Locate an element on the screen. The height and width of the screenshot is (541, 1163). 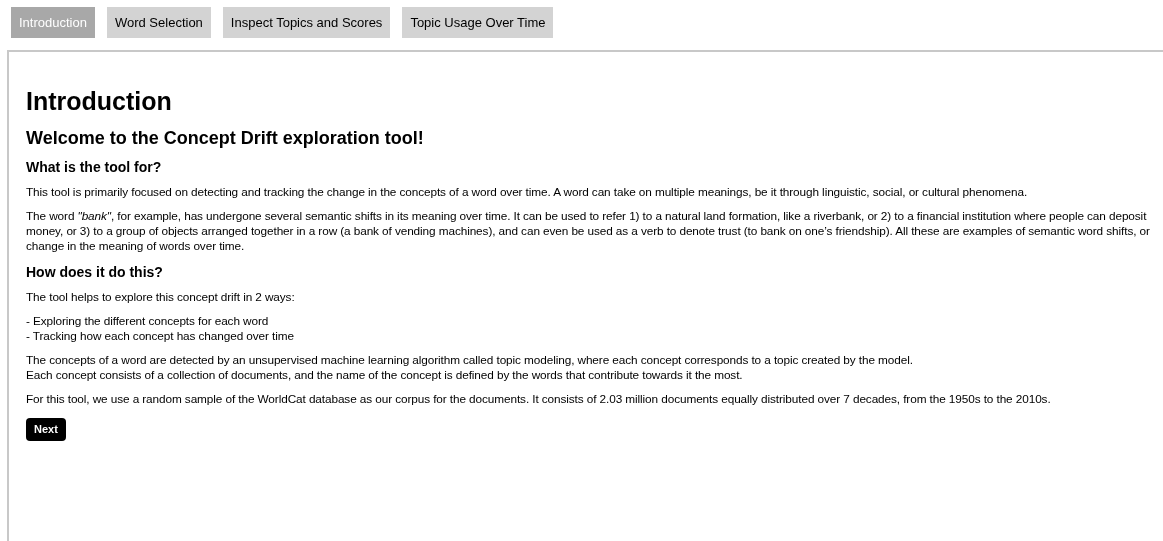
paragraph: The concepts of a word are detected by an unsupervised machine learning algorithm called topic modeling, where each concept corresponds to a topic created by the model. is located at coordinates (470, 360).